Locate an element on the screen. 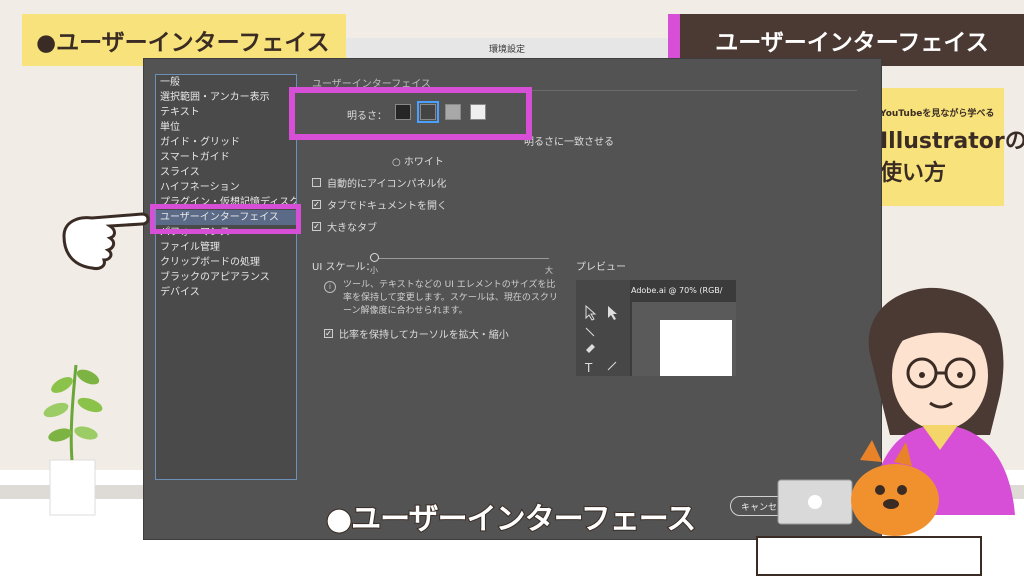  checkbox-scale-cursor: ✓ is located at coordinates (328, 333).